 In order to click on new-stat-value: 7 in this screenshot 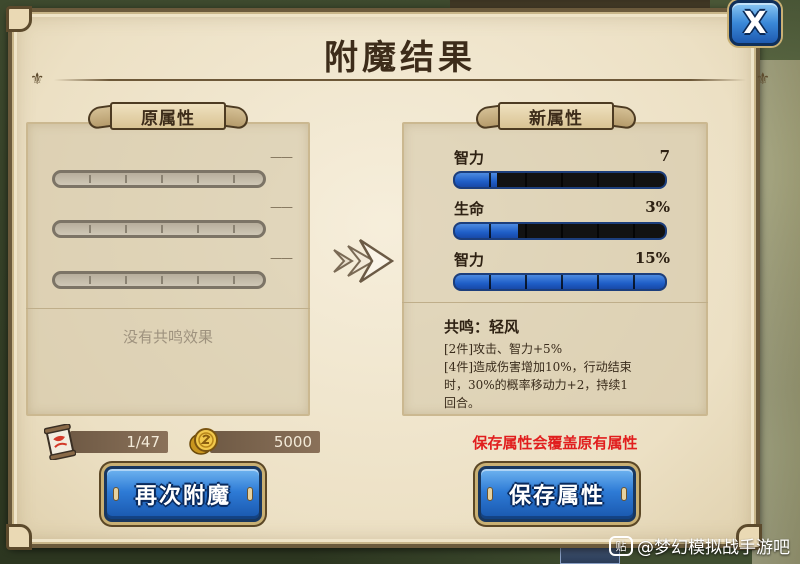, I will do `click(664, 156)`.